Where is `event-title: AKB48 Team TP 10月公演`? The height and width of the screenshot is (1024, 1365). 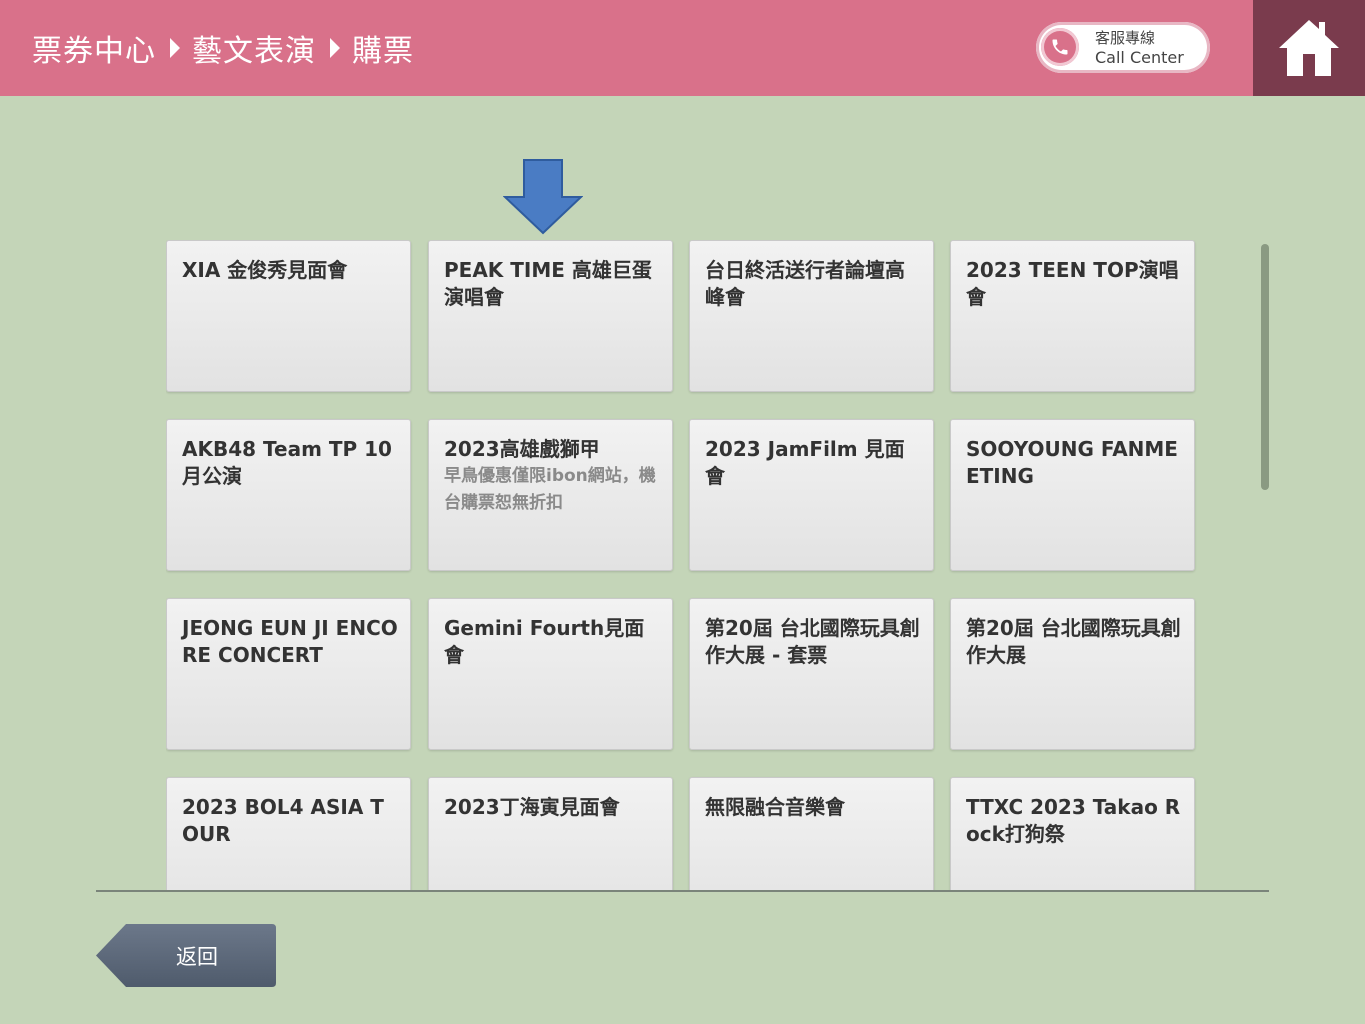 event-title: AKB48 Team TP 10月公演 is located at coordinates (287, 462).